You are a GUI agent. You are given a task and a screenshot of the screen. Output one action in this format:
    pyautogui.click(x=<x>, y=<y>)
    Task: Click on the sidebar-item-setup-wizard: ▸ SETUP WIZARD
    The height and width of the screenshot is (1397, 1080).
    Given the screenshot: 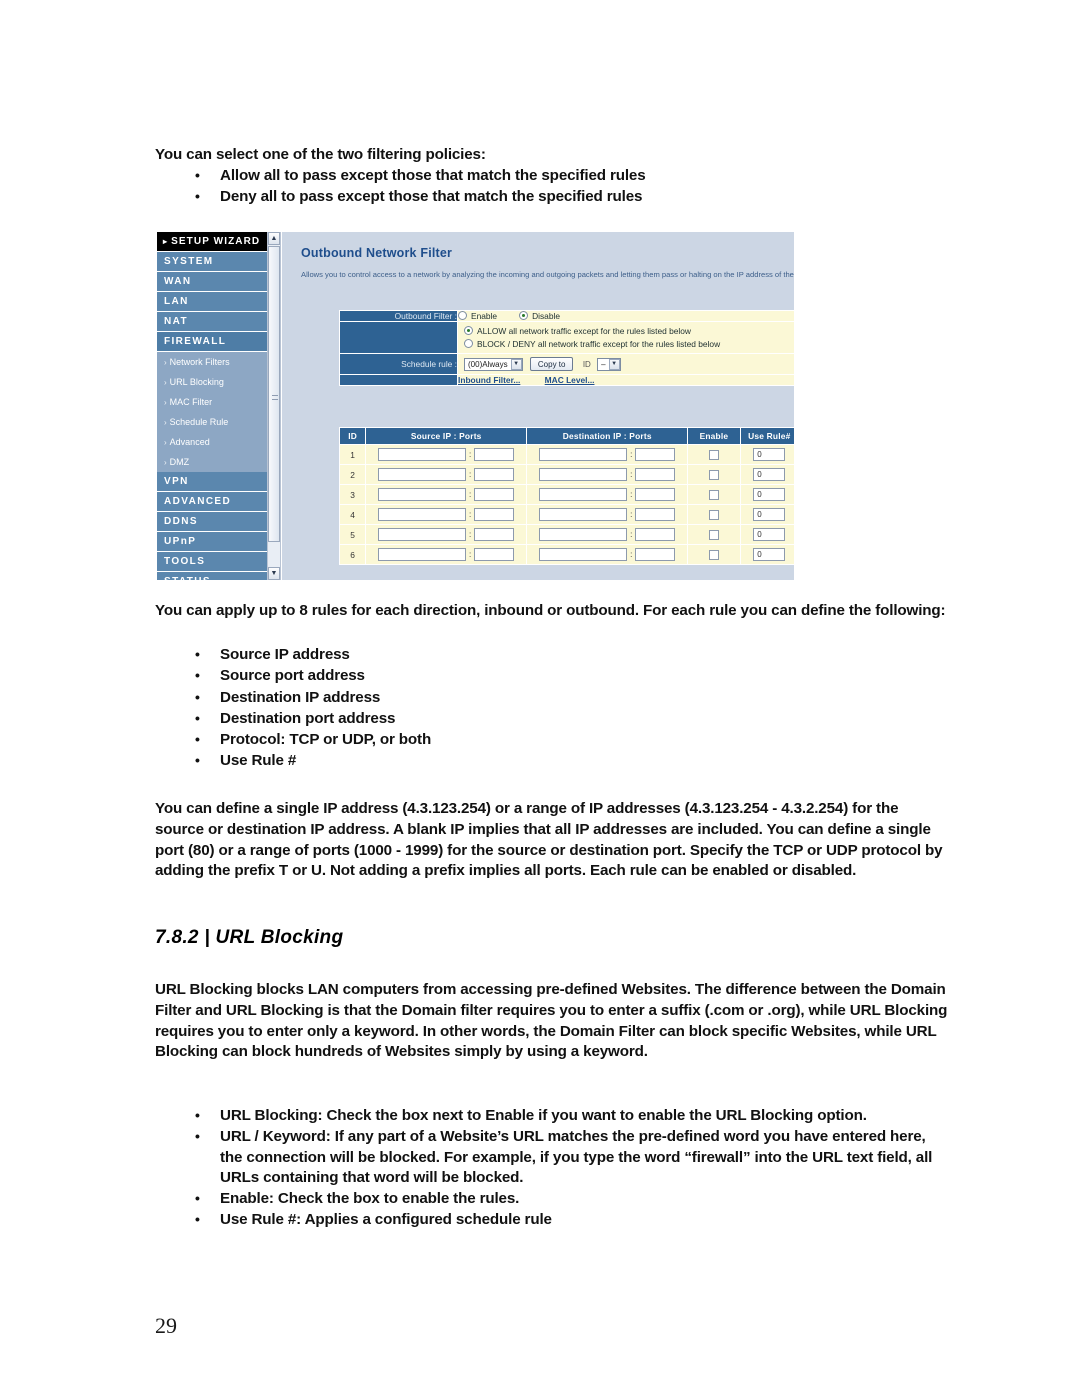 What is the action you would take?
    pyautogui.click(x=212, y=242)
    